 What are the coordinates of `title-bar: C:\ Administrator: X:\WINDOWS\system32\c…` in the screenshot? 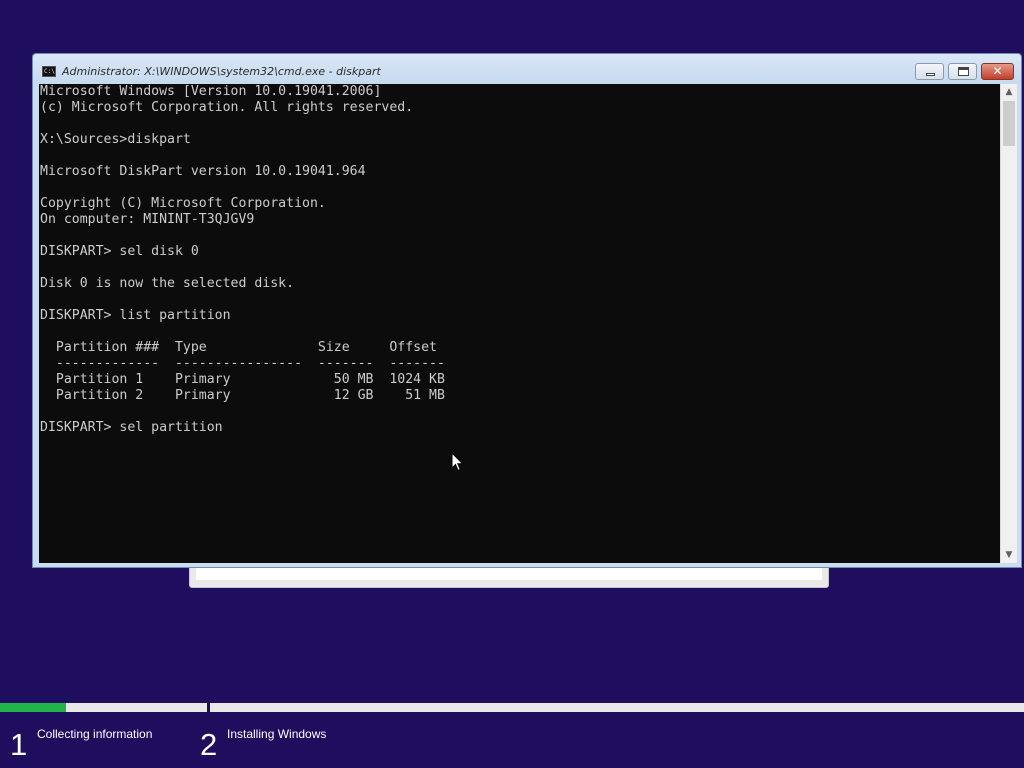 It's located at (527, 69).